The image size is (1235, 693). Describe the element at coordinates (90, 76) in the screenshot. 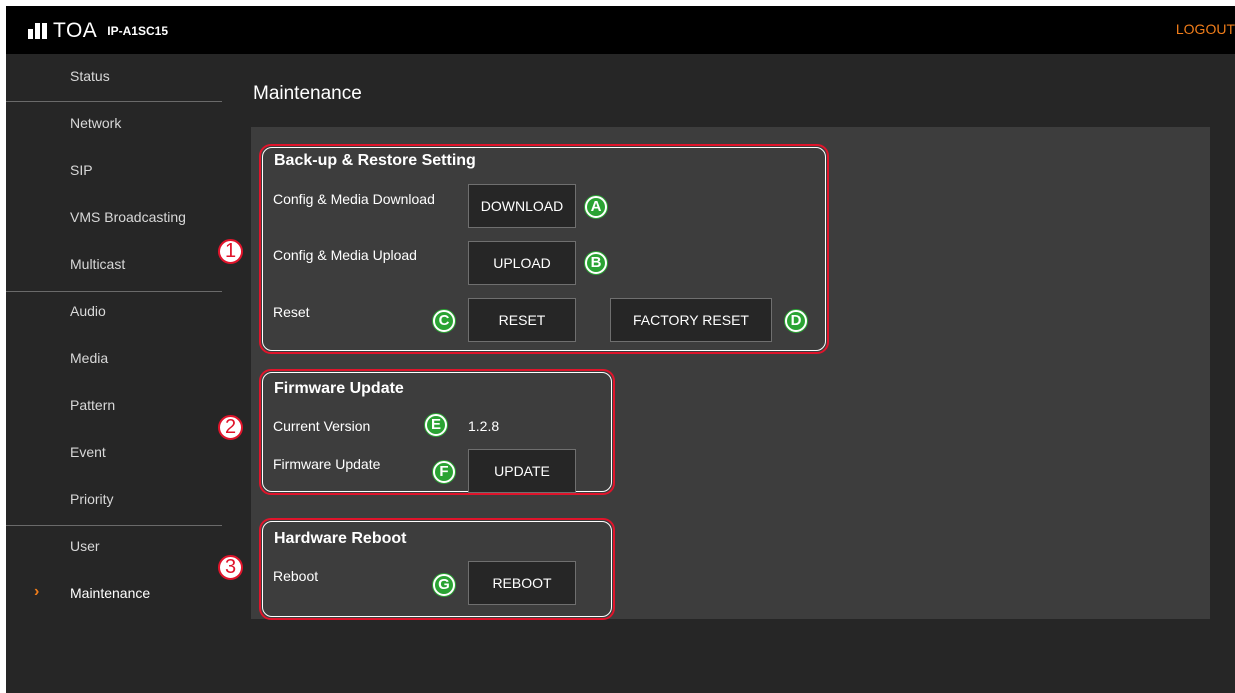

I see `sidebar-item-label: Status` at that location.